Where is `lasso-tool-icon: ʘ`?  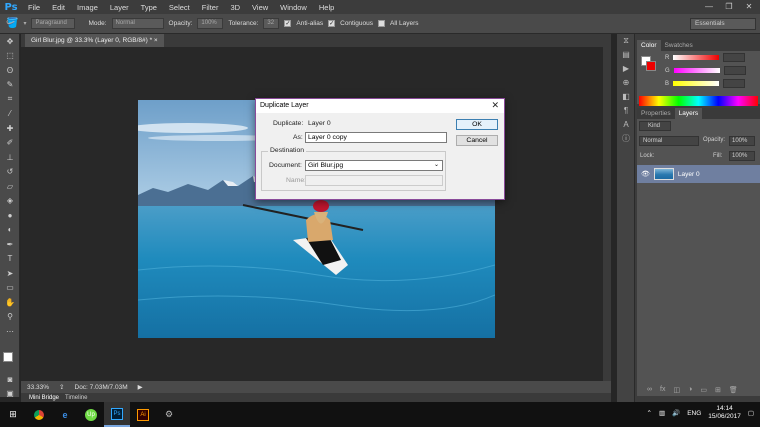
lasso-tool-icon: ʘ is located at coordinates (10, 70).